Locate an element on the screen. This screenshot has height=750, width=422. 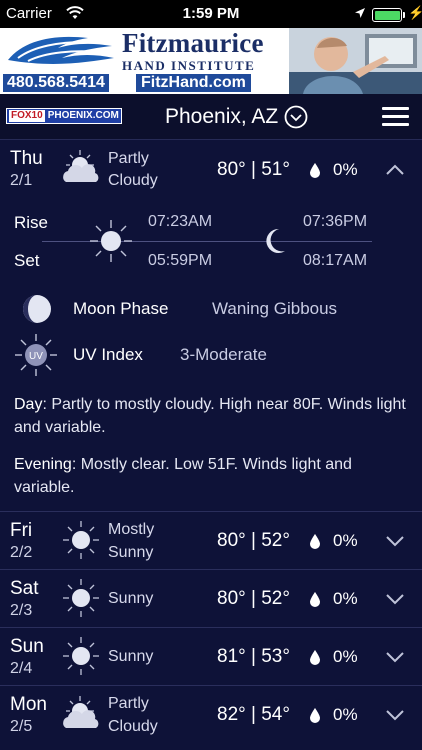
uv-index-value: 3-Moderate is located at coordinates (223, 354).